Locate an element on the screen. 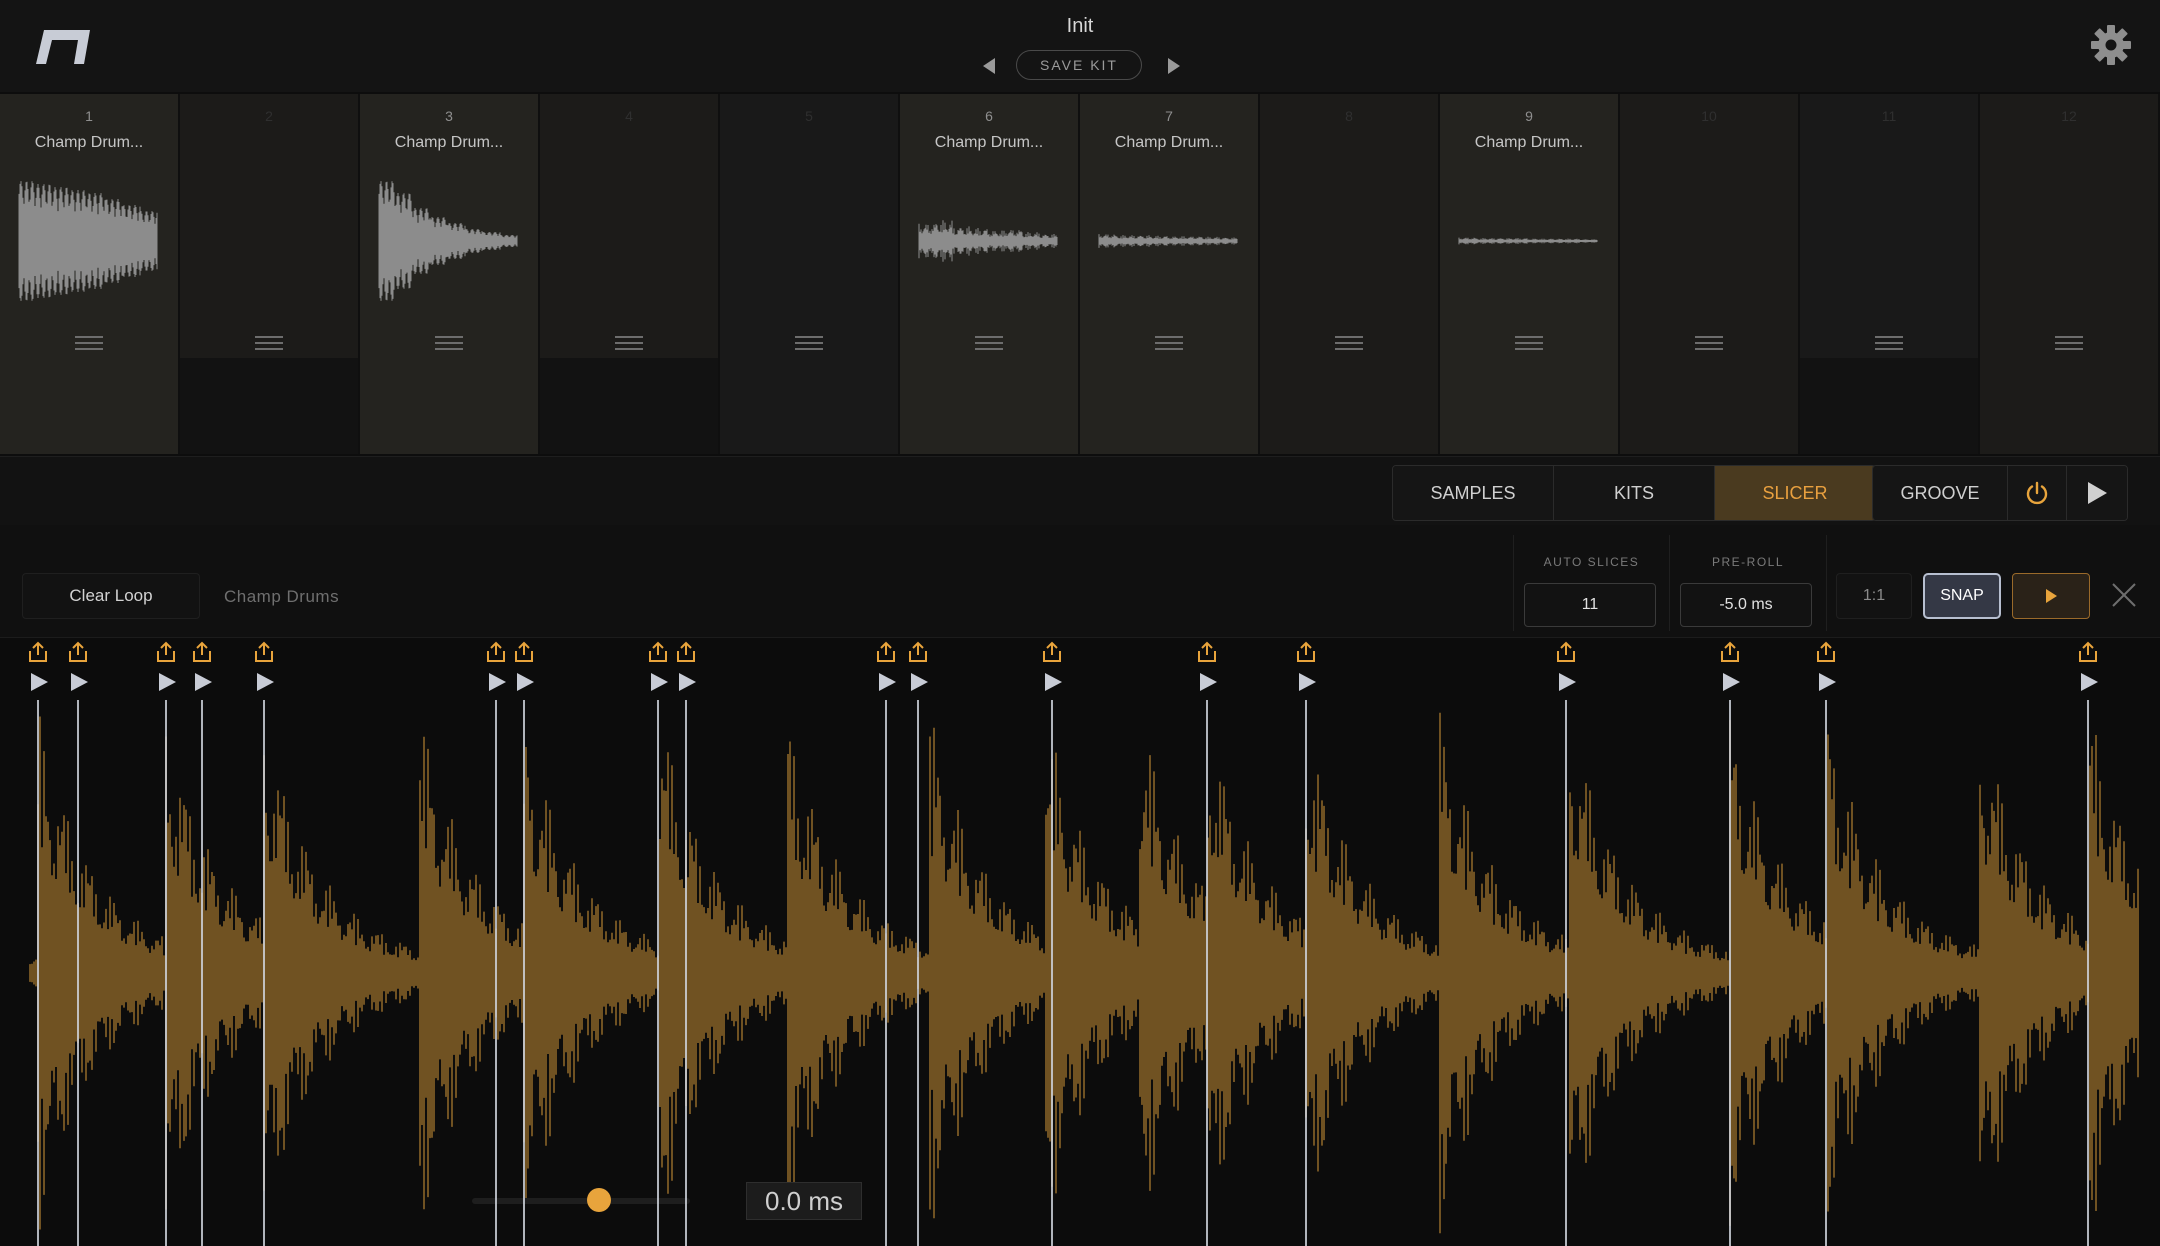 Image resolution: width=2160 pixels, height=1246 pixels. drum-pad-2: 2 is located at coordinates (269, 274).